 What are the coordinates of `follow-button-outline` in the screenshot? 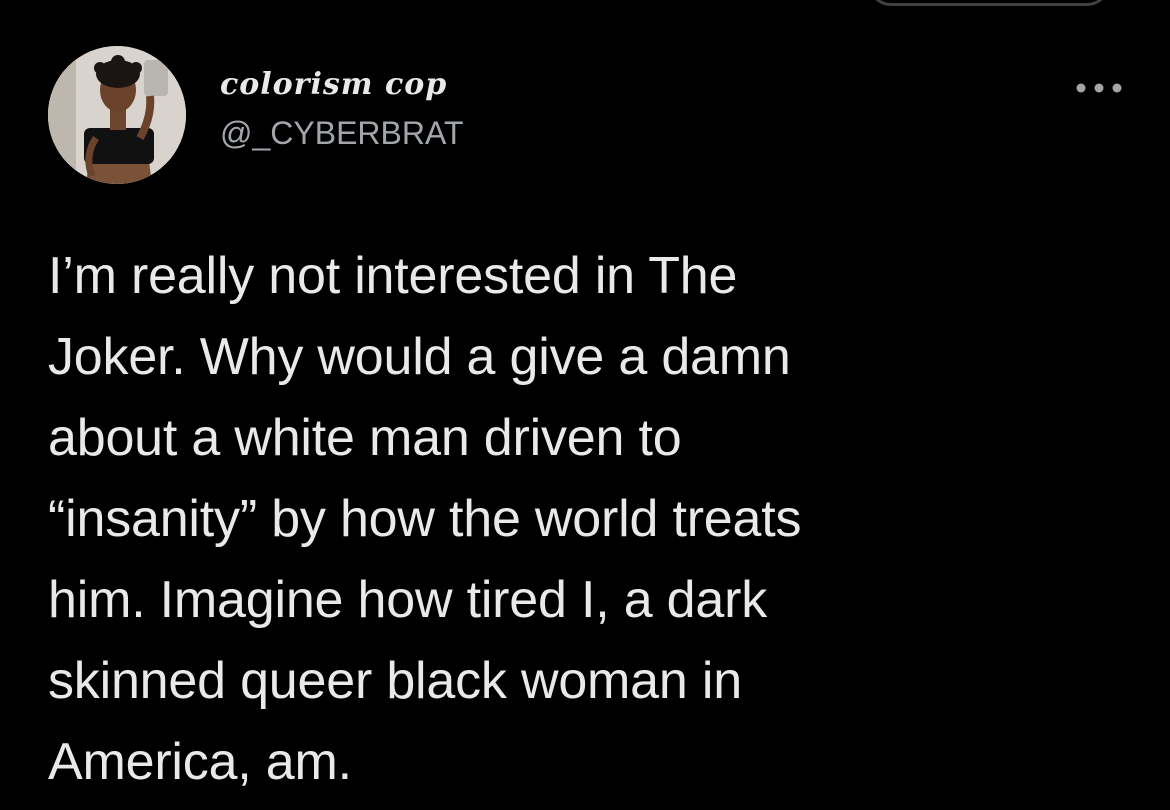 It's located at (989, 3).